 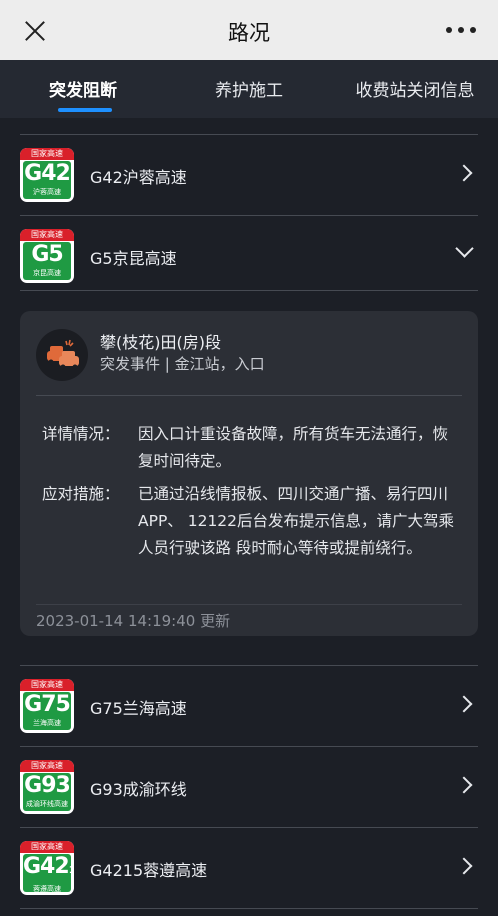 What do you see at coordinates (47, 273) in the screenshot?
I see `shield-route-name: 京昆高速` at bounding box center [47, 273].